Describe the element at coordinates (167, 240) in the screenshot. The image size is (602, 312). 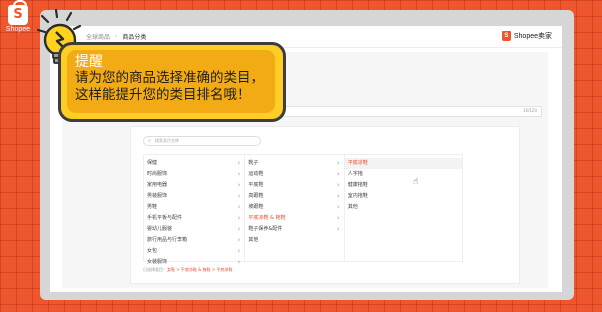
I see `category-item-label: 旅行用品与行李箱` at that location.